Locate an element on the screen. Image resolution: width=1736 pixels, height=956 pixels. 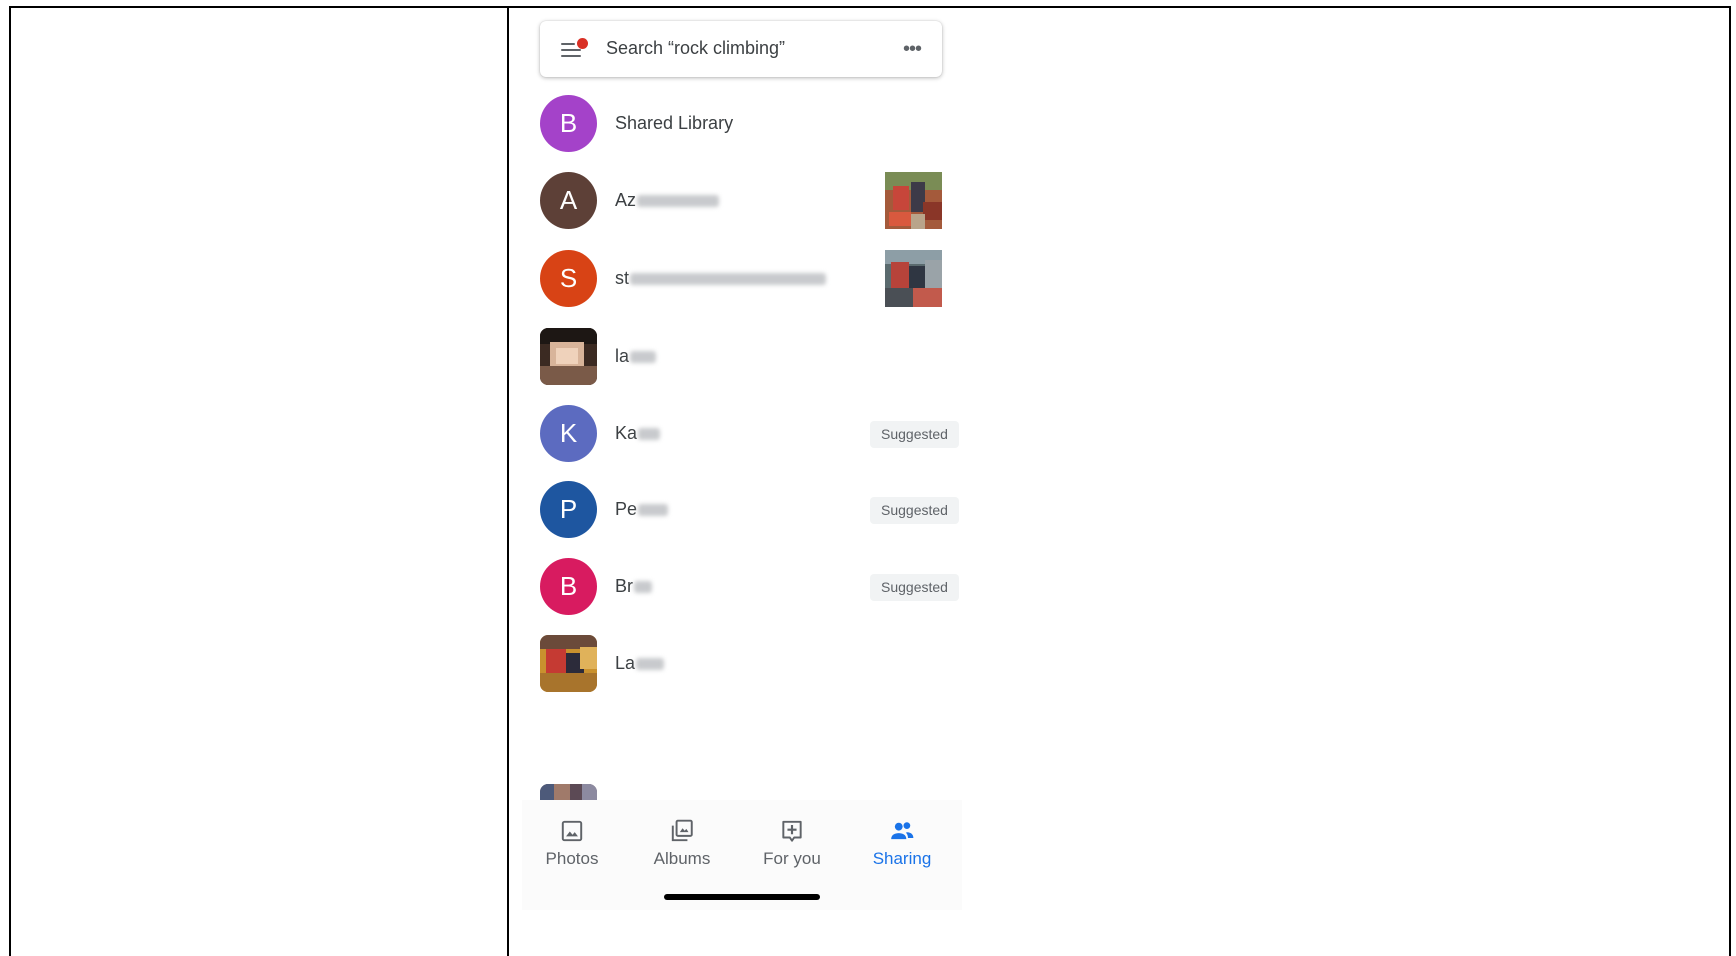
avatar: S is located at coordinates (568, 278).